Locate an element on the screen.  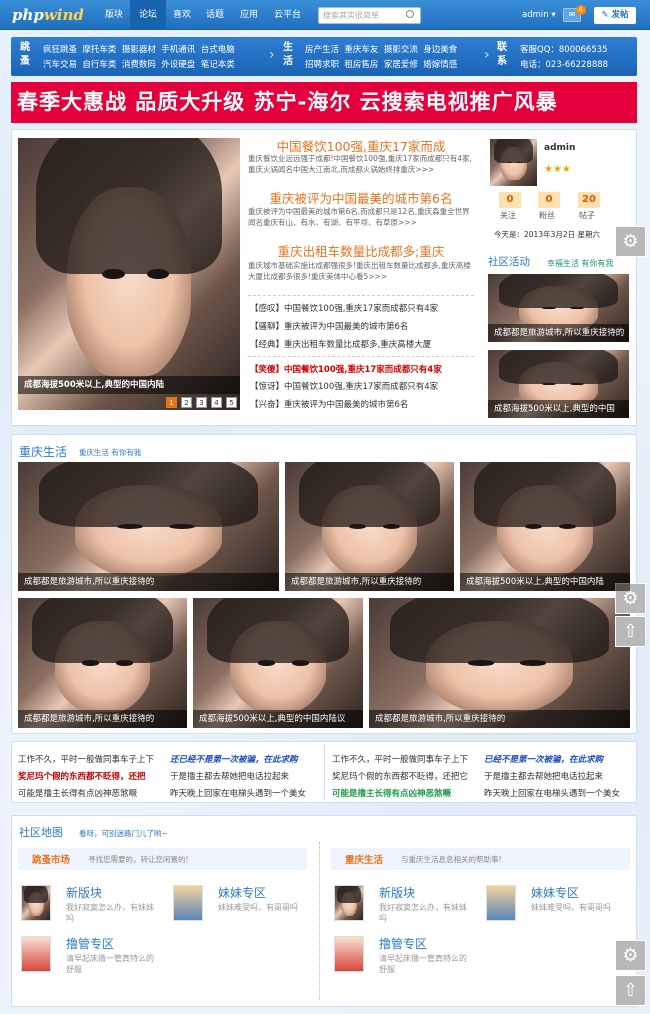
category-link: 疯狂跳蚤 is located at coordinates (60, 50).